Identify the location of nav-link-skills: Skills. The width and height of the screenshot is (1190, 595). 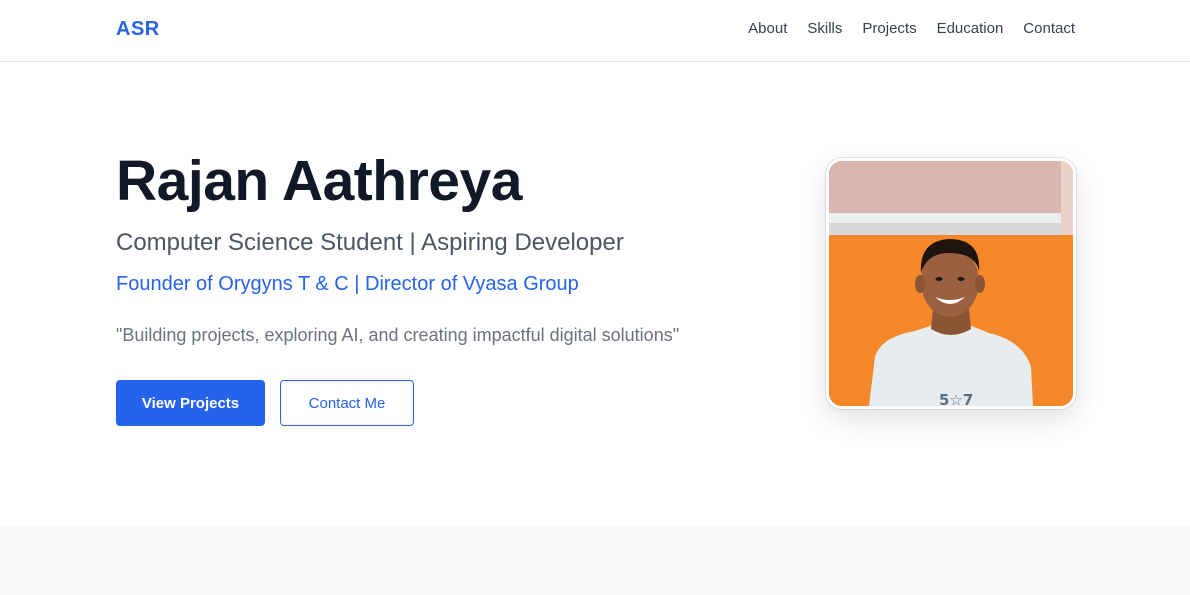
(824, 28).